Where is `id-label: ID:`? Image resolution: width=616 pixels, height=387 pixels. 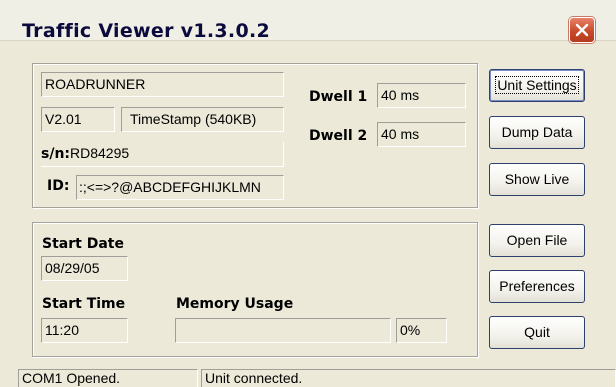
id-label: ID: is located at coordinates (58, 186).